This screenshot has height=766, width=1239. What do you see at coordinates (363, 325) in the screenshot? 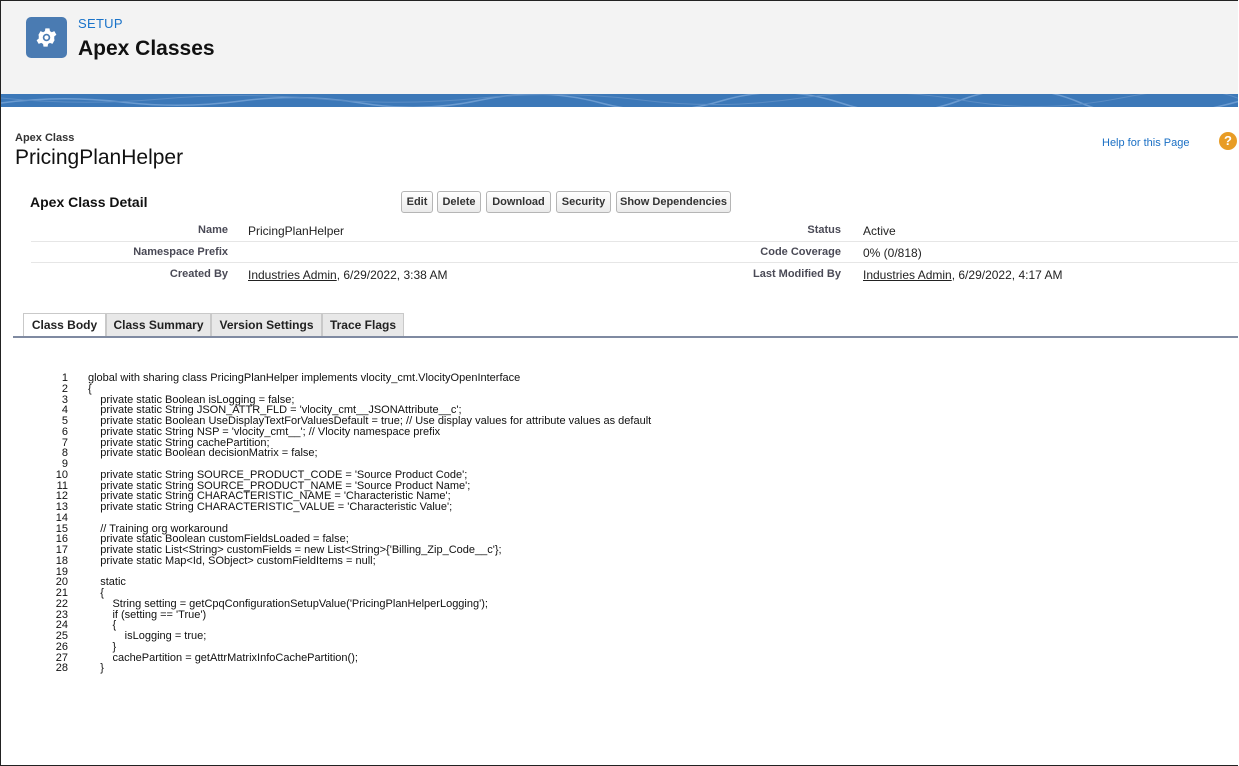
I see `tab-trace-flags: Trace Flags` at bounding box center [363, 325].